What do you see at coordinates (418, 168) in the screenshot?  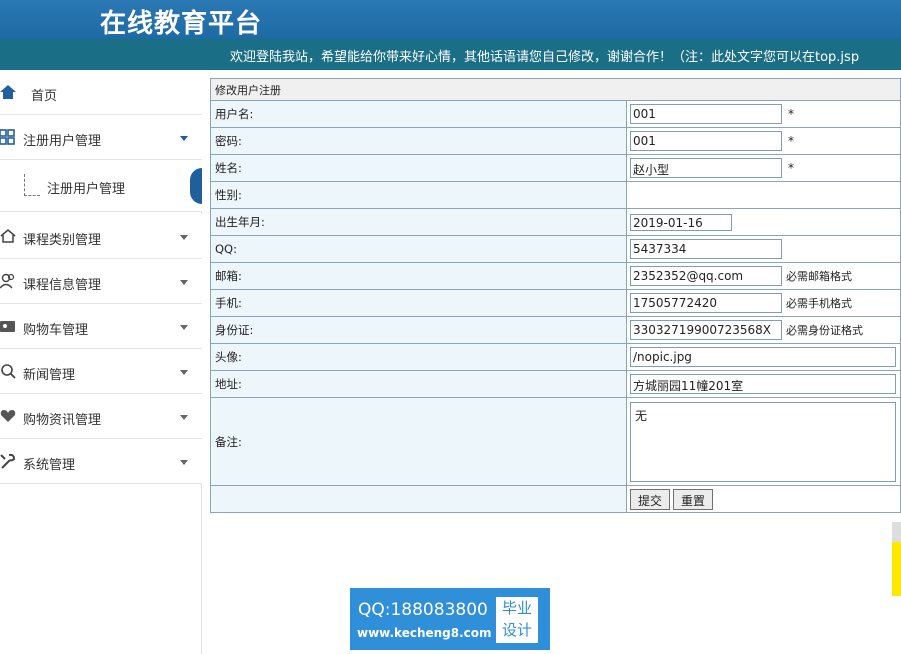 I see `label-name: 姓名:` at bounding box center [418, 168].